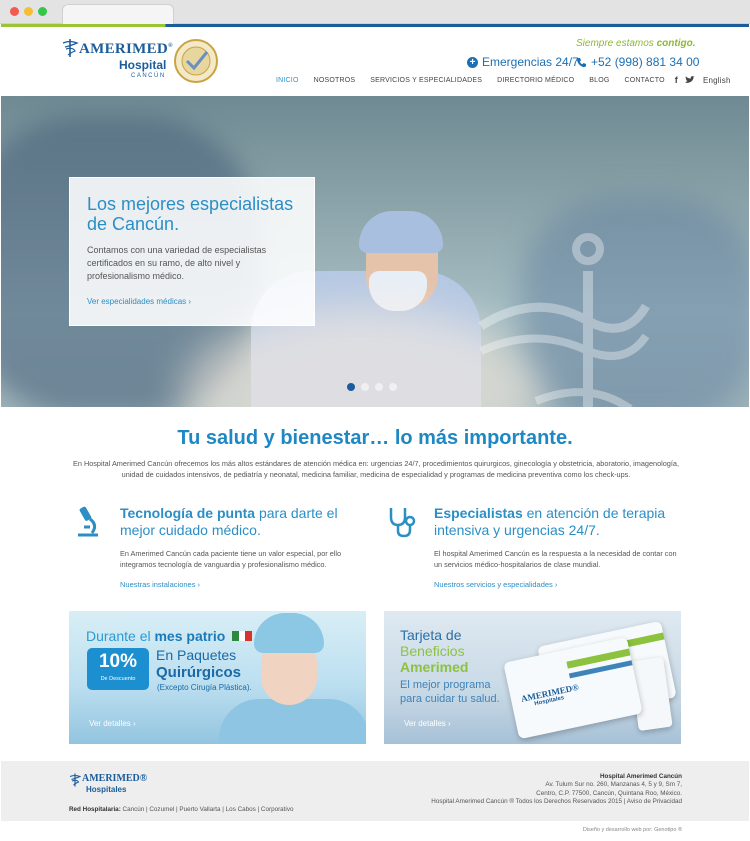 The image size is (750, 841). What do you see at coordinates (289, 633) in the screenshot?
I see `promo-nurse-cap` at bounding box center [289, 633].